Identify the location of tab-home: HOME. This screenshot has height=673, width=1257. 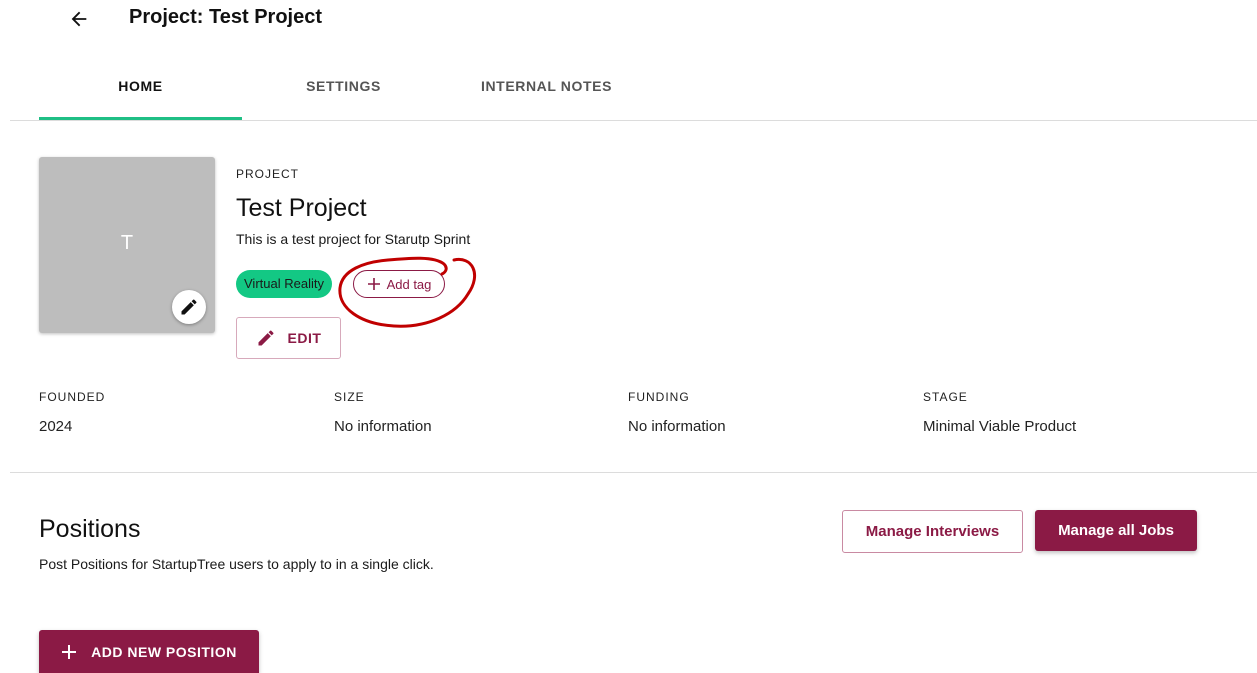
(140, 89).